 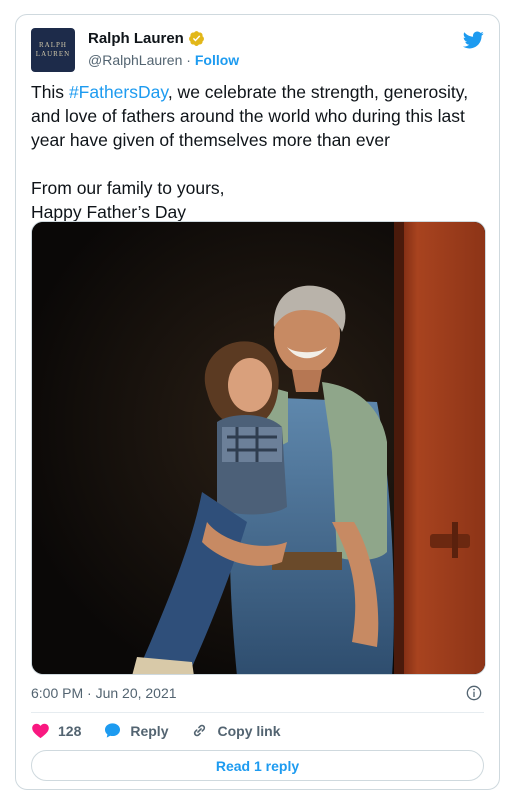 I want to click on hashtag-link: #FathersDay, so click(x=118, y=92).